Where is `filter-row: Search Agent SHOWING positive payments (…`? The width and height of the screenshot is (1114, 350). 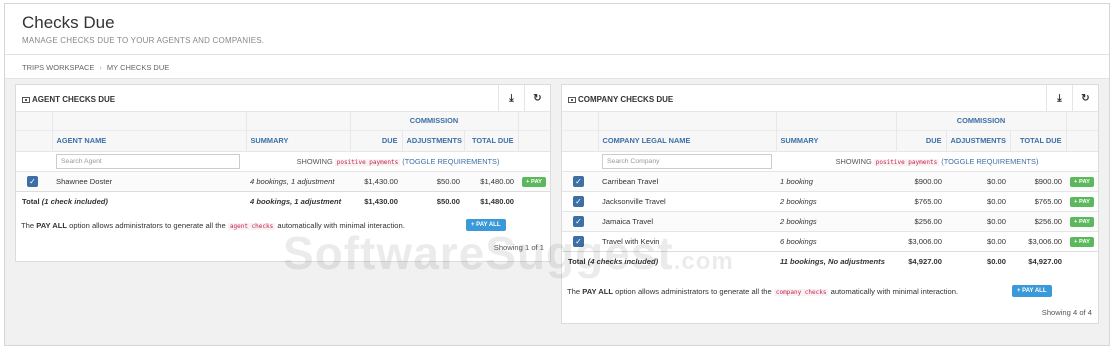 filter-row: Search Agent SHOWING positive payments (… is located at coordinates (283, 160).